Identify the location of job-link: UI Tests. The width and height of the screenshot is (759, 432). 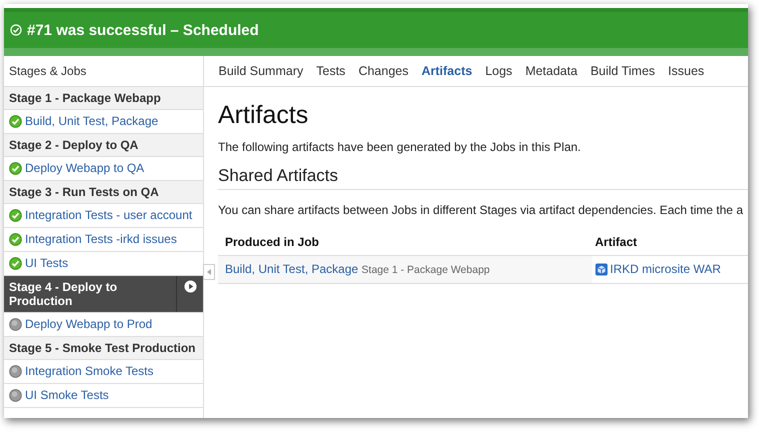
(46, 263).